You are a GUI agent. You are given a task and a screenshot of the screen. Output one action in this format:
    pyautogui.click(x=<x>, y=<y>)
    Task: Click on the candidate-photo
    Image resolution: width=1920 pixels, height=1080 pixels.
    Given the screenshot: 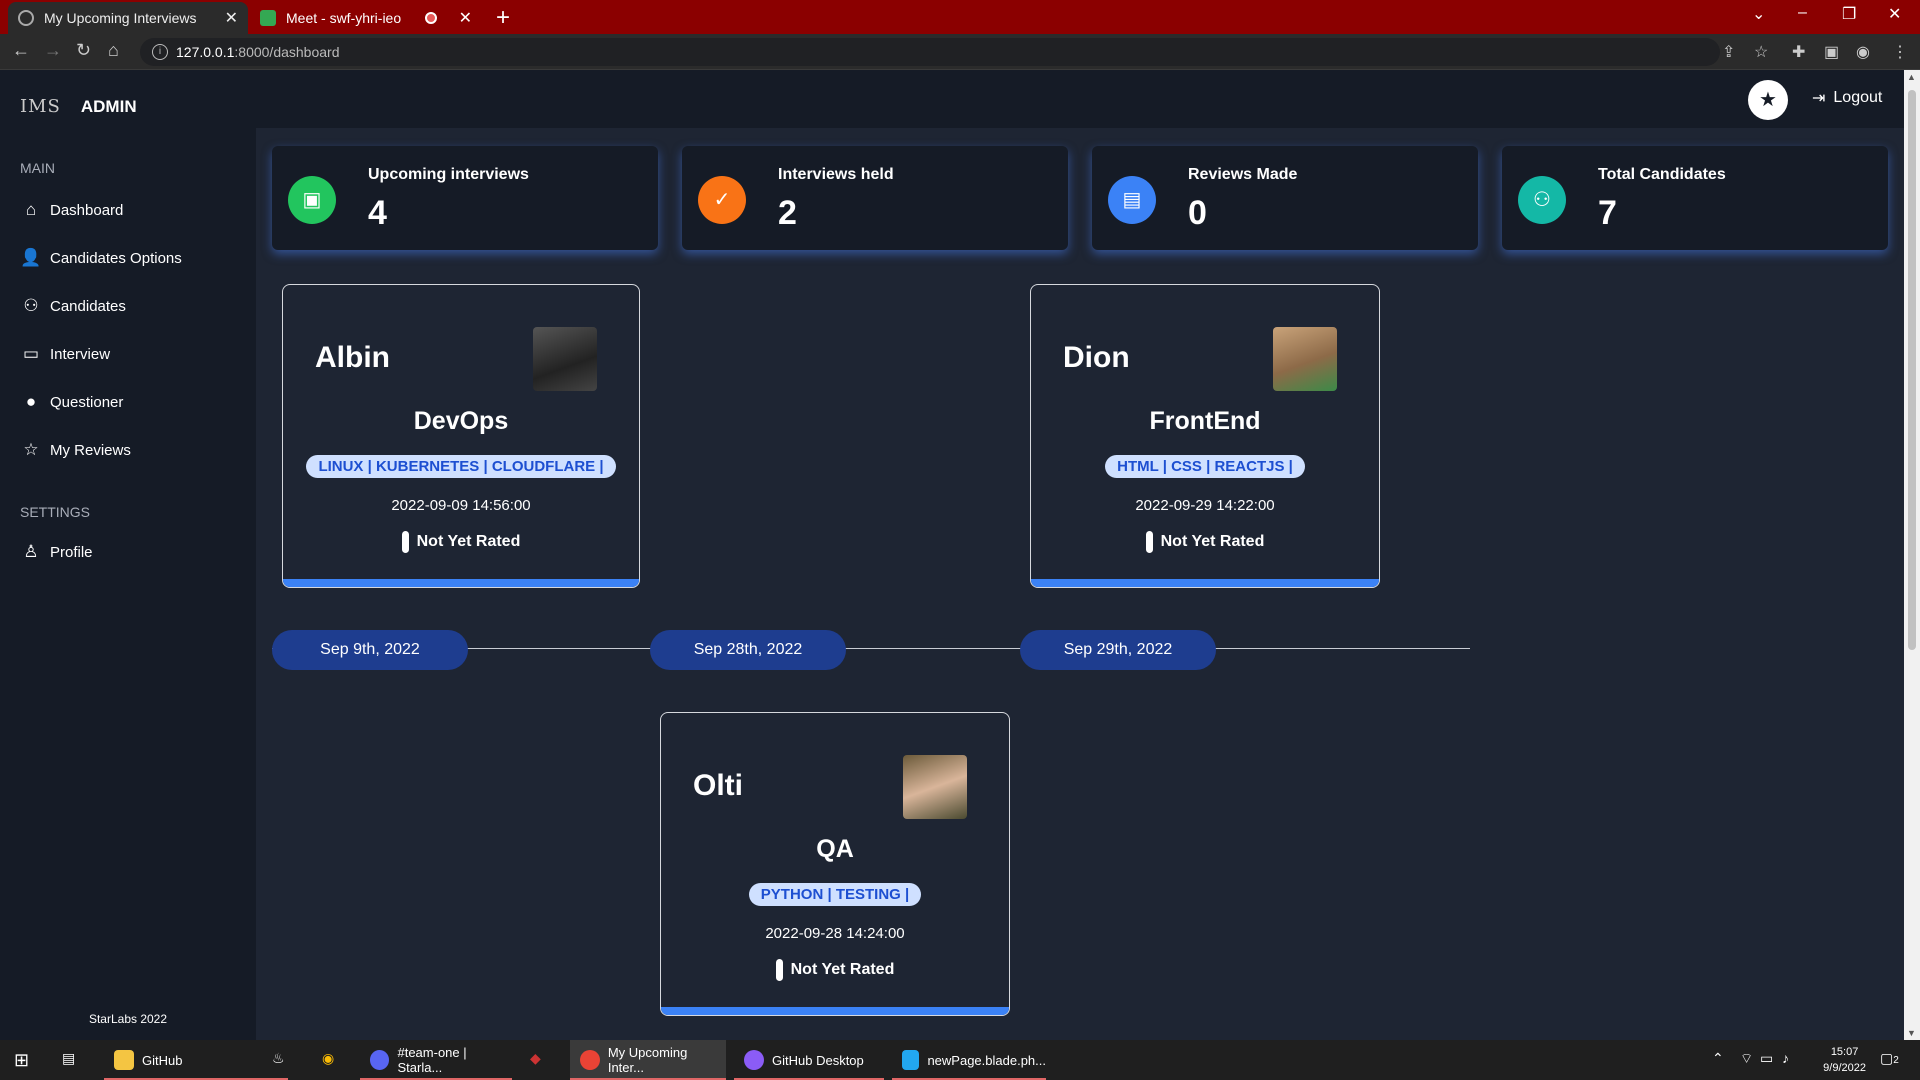 What is the action you would take?
    pyautogui.click(x=1305, y=359)
    